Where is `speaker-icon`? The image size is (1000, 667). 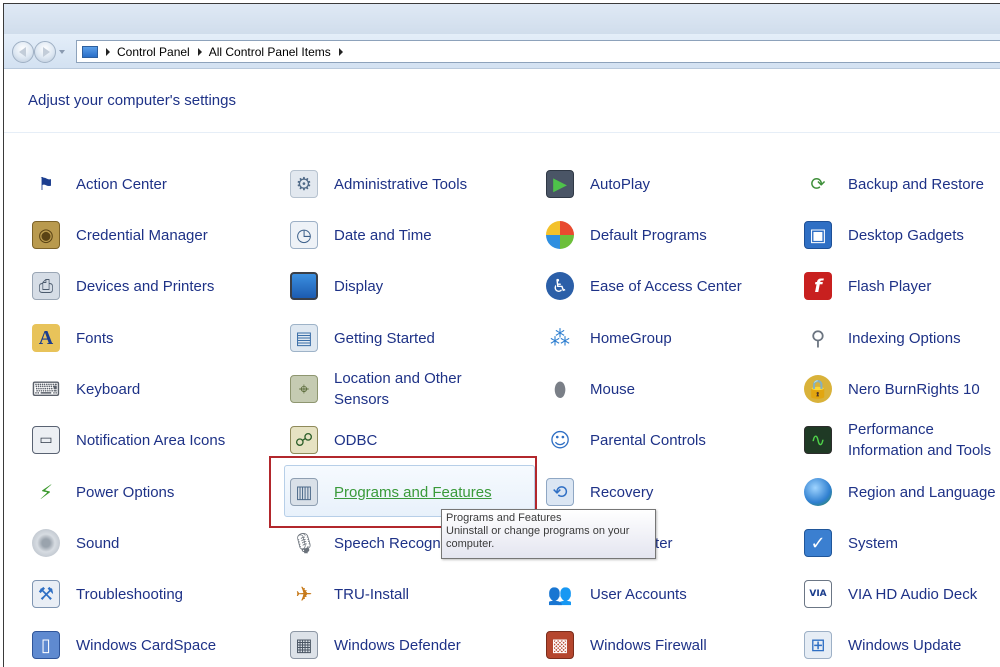 speaker-icon is located at coordinates (46, 543).